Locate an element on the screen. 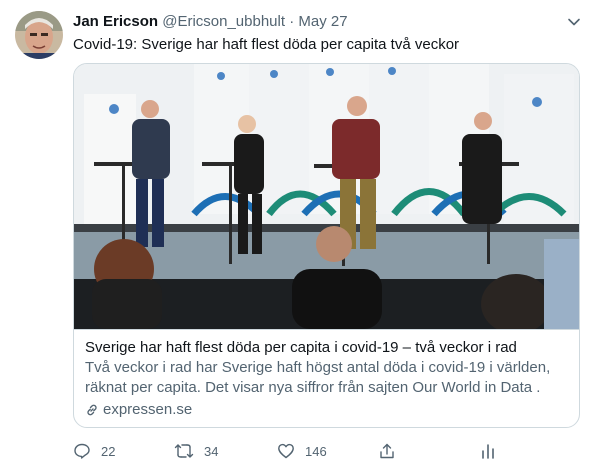 The width and height of the screenshot is (589, 472). retweet-count: 34 is located at coordinates (211, 451).